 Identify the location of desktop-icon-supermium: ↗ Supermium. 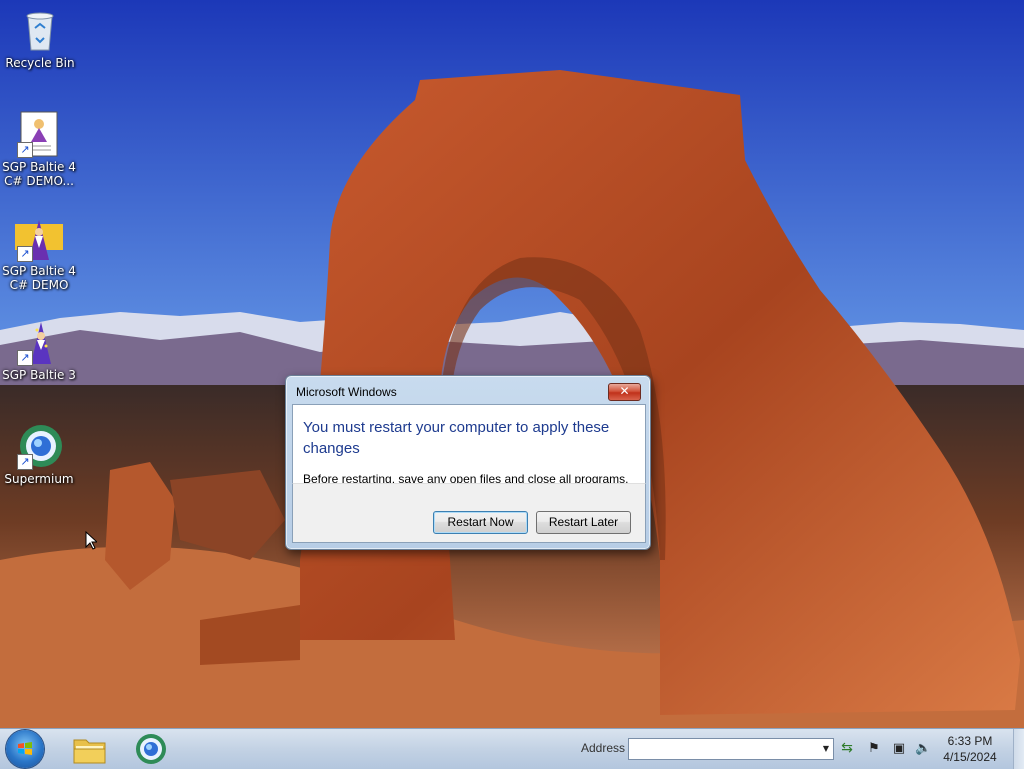
(39, 454).